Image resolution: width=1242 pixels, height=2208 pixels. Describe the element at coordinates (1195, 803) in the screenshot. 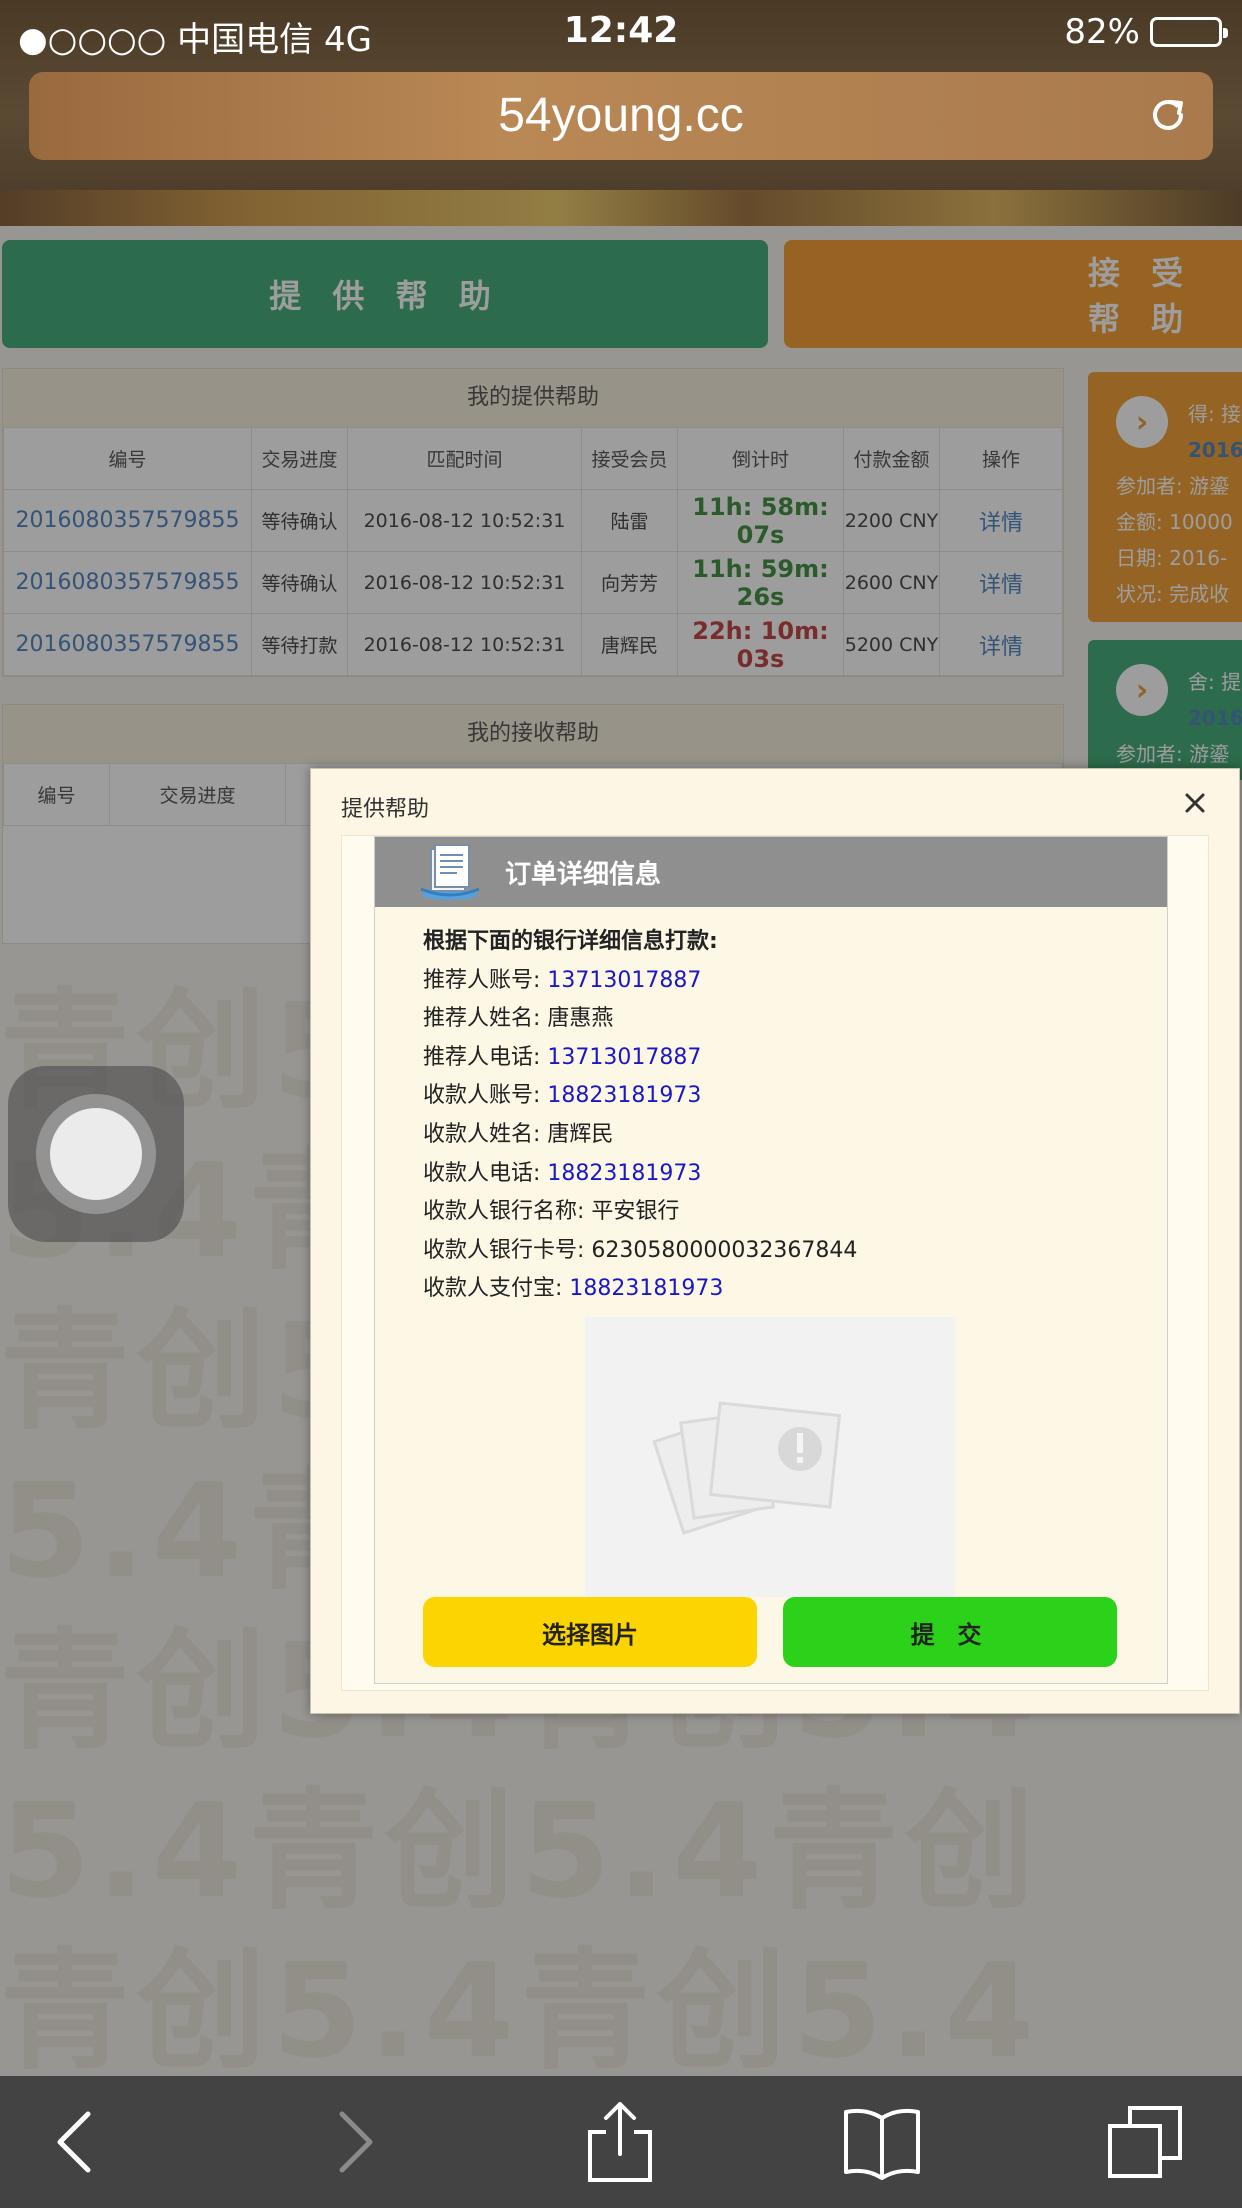

I see `close-icon` at that location.